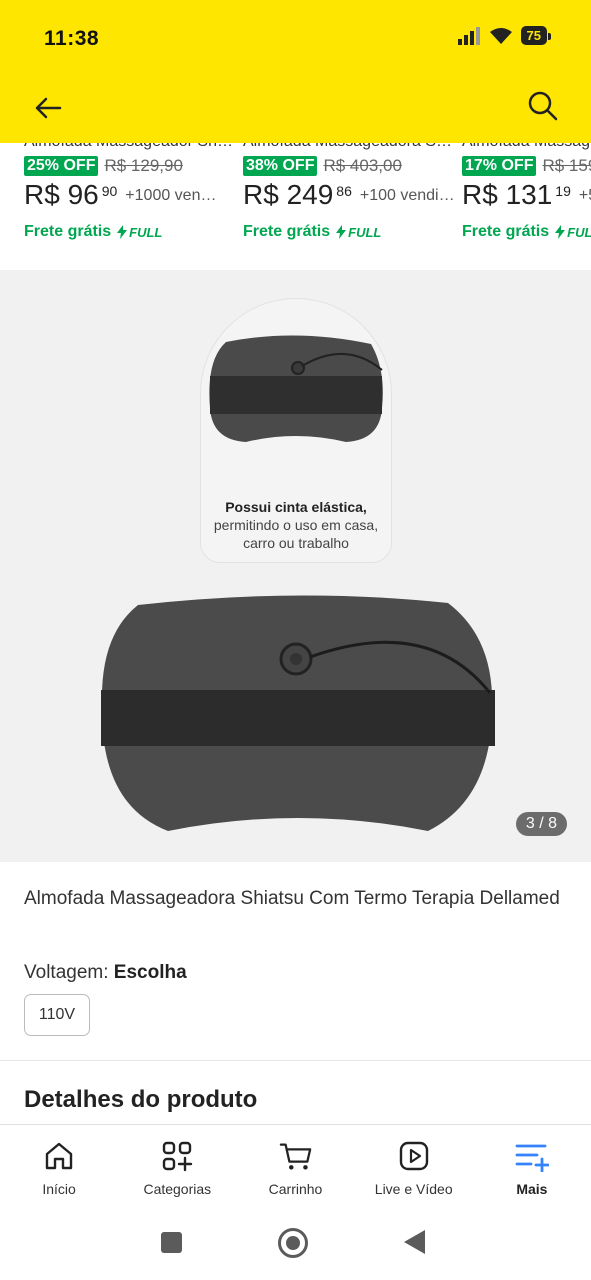 The height and width of the screenshot is (1280, 591). Describe the element at coordinates (566, 165) in the screenshot. I see `old-price: R$ 159` at that location.